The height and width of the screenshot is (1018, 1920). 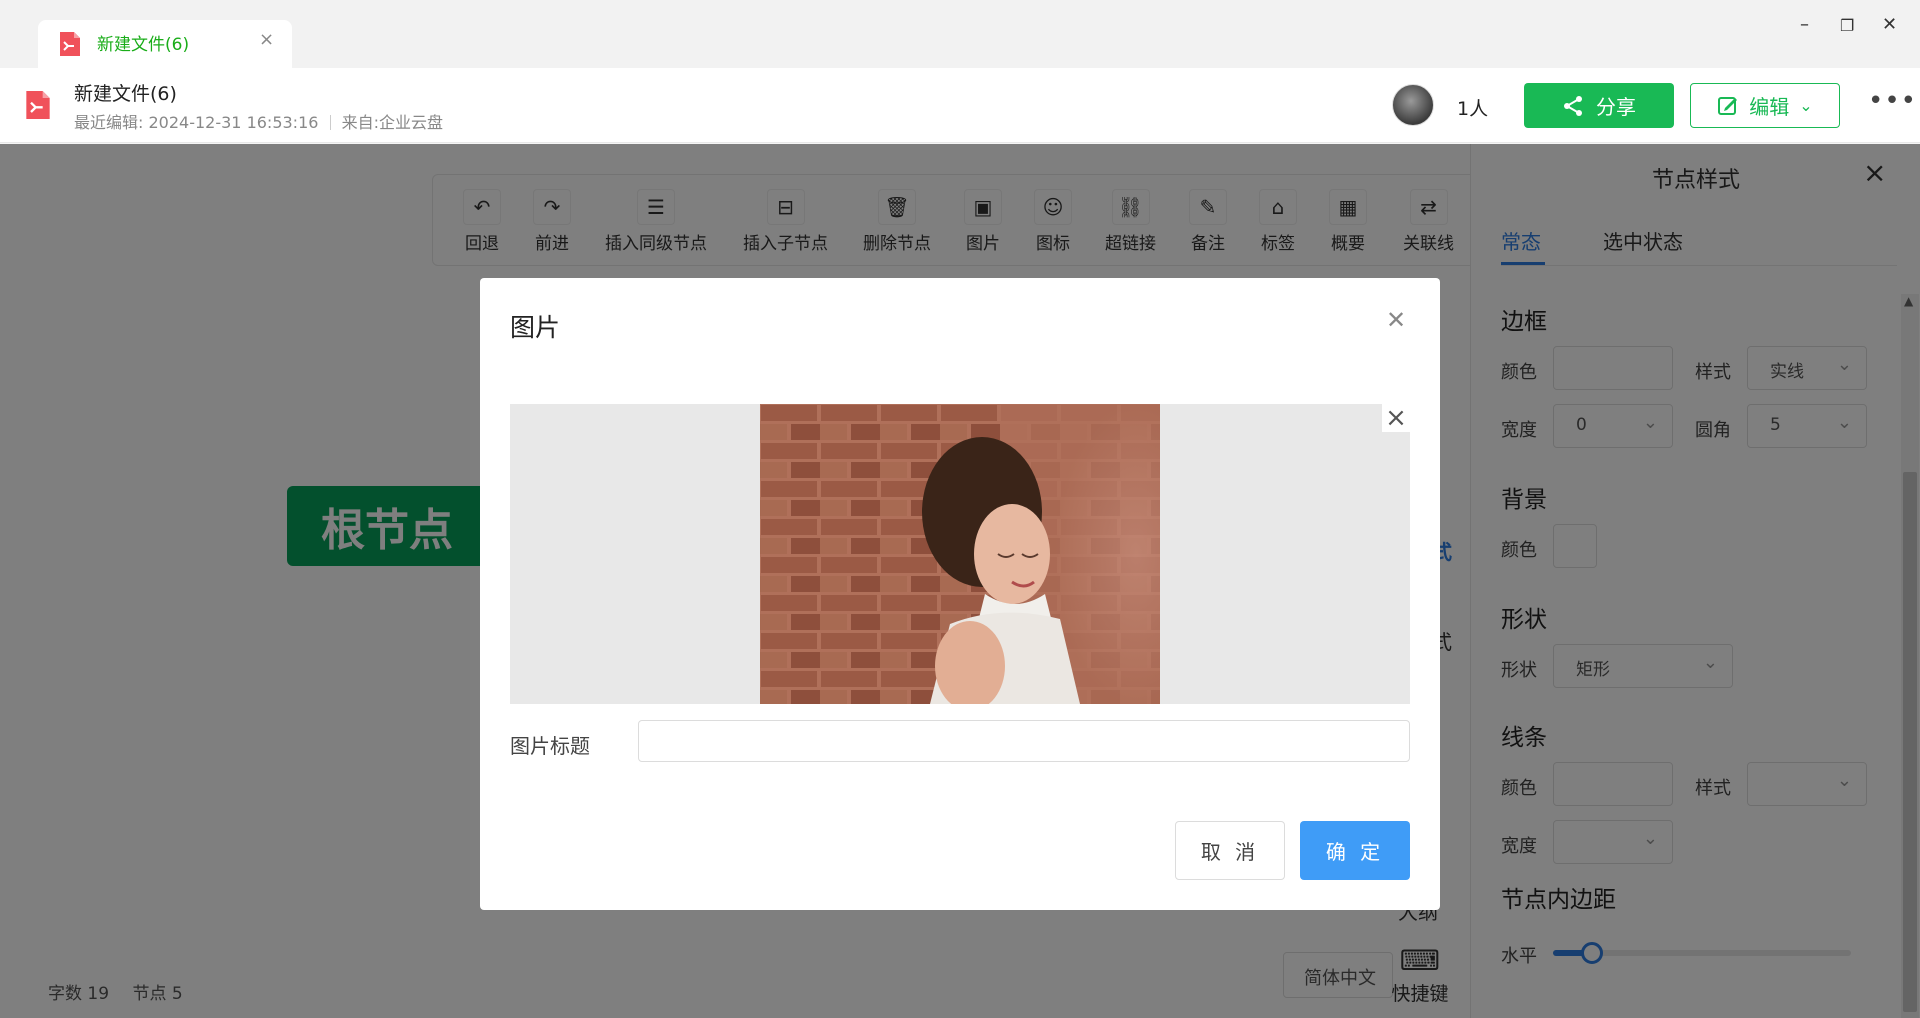 What do you see at coordinates (960, 34) in the screenshot?
I see `tab-bar: 新建文件(6) × – ❐ ✕` at bounding box center [960, 34].